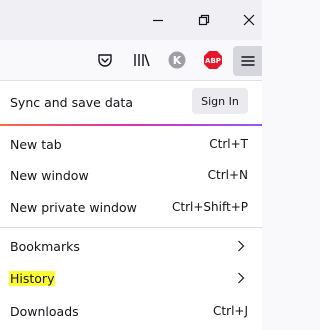 The width and height of the screenshot is (320, 330). I want to click on minimize-icon, so click(158, 20).